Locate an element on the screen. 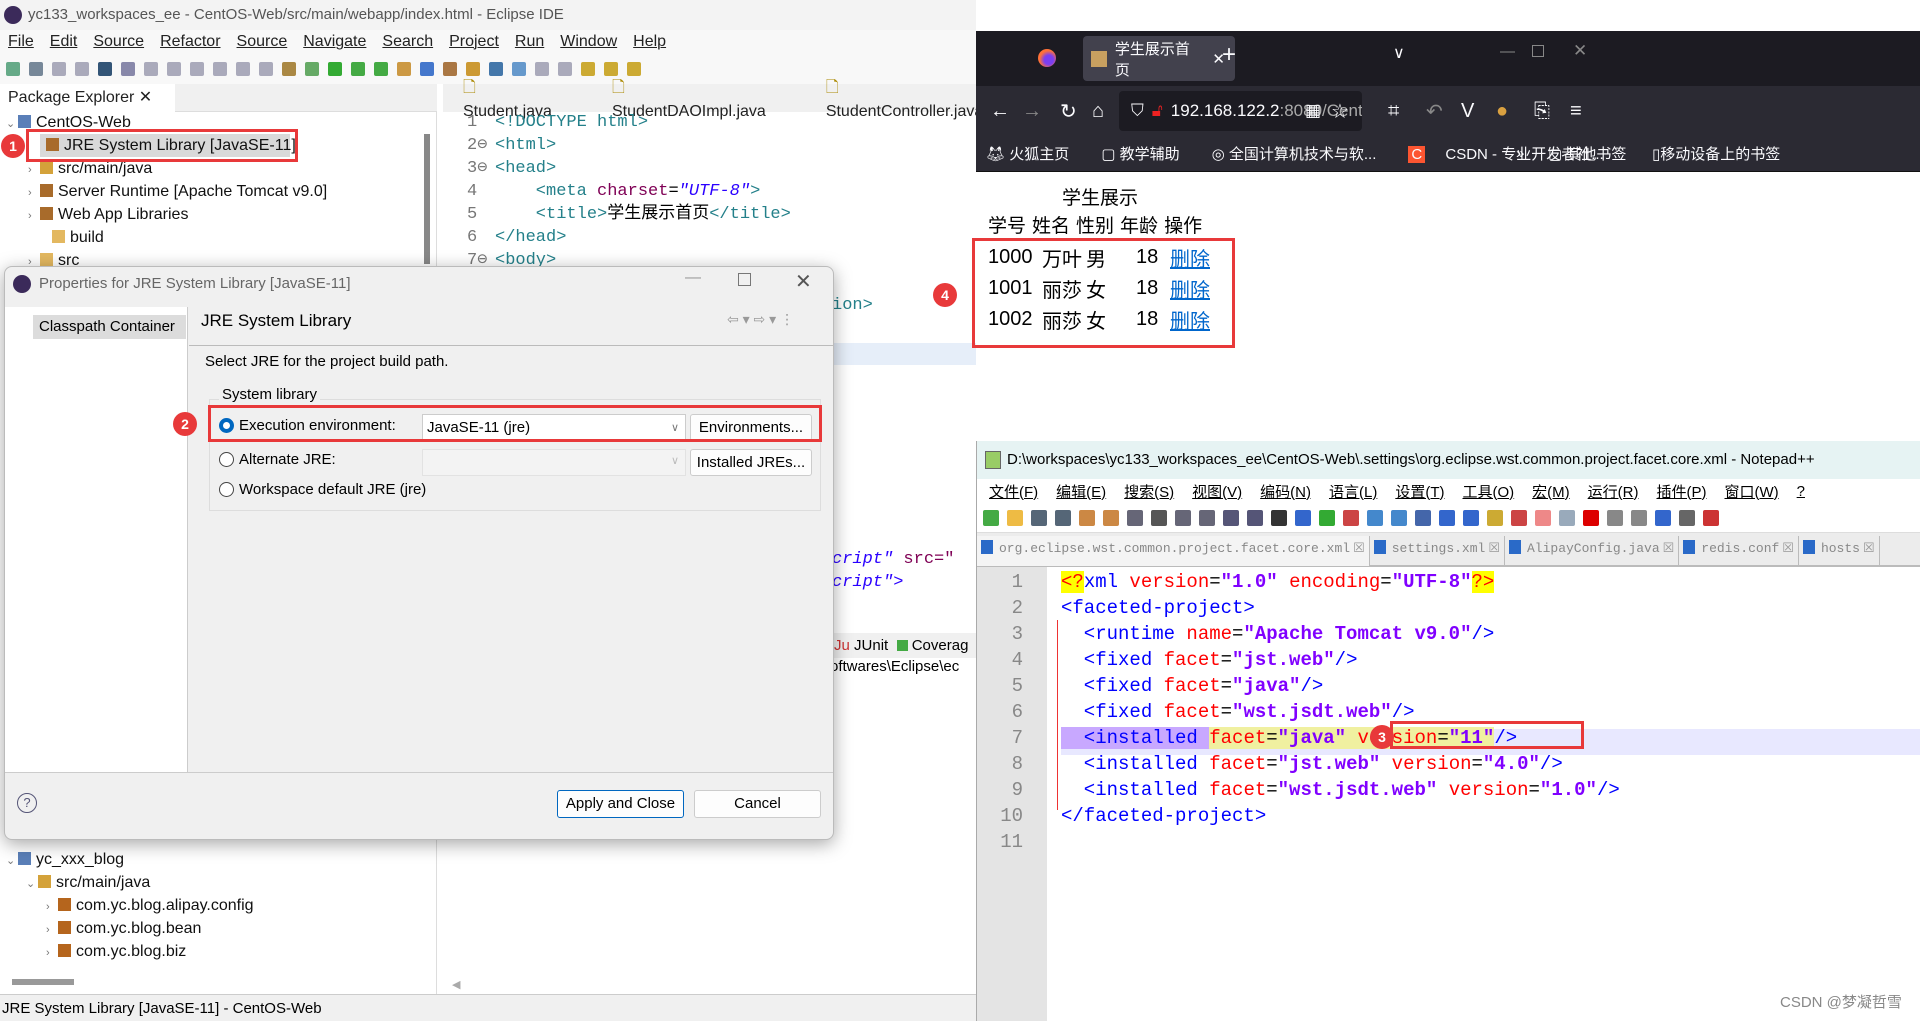 This screenshot has height=1022, width=1920. notepad-menu-item: 工具(O) is located at coordinates (1488, 491).